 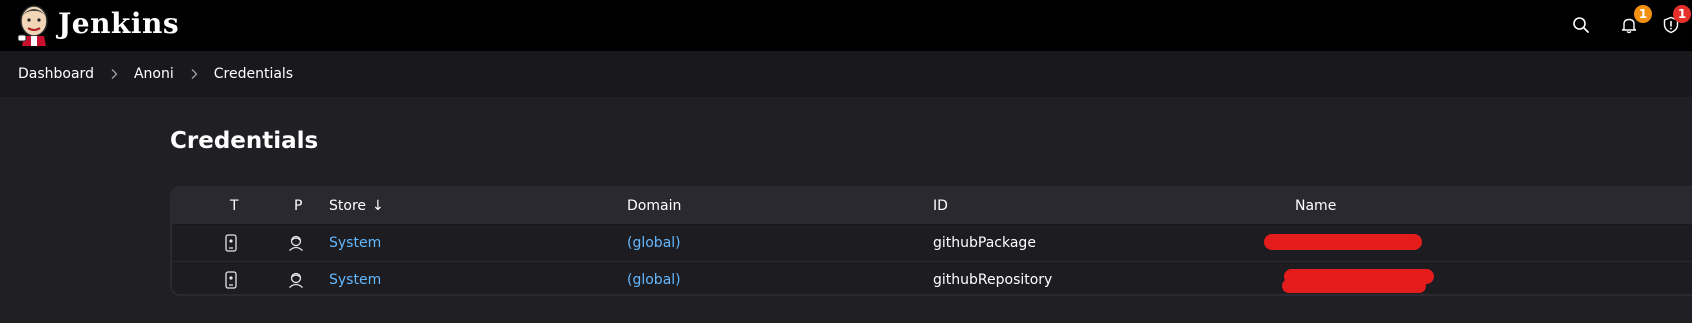 What do you see at coordinates (34, 24) in the screenshot?
I see `jenkins-logo` at bounding box center [34, 24].